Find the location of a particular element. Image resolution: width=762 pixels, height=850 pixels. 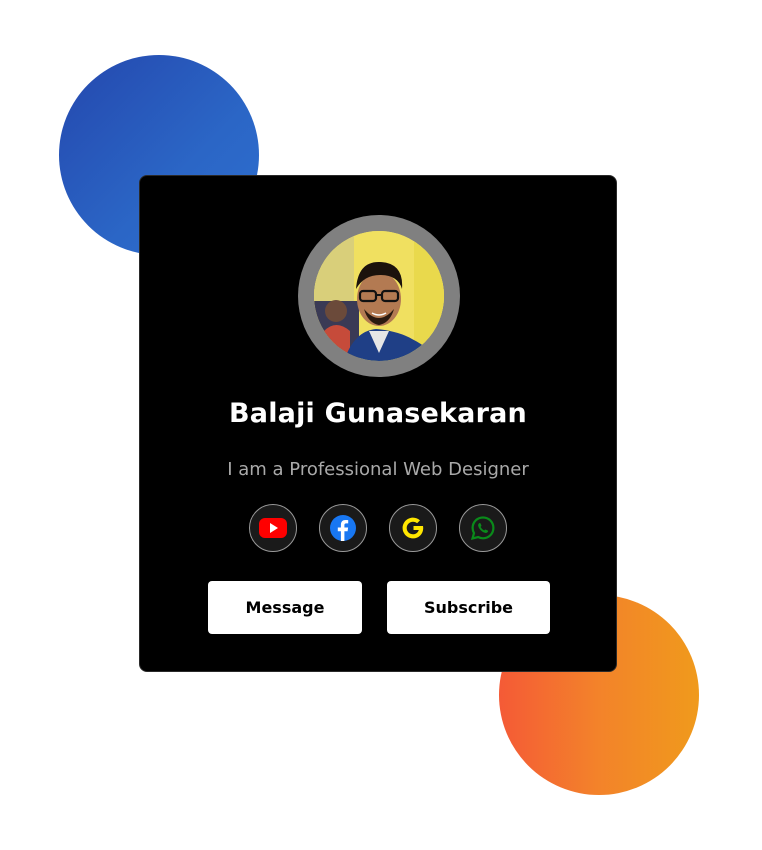

profile-name: Balaji Gunasekaran is located at coordinates (378, 413).